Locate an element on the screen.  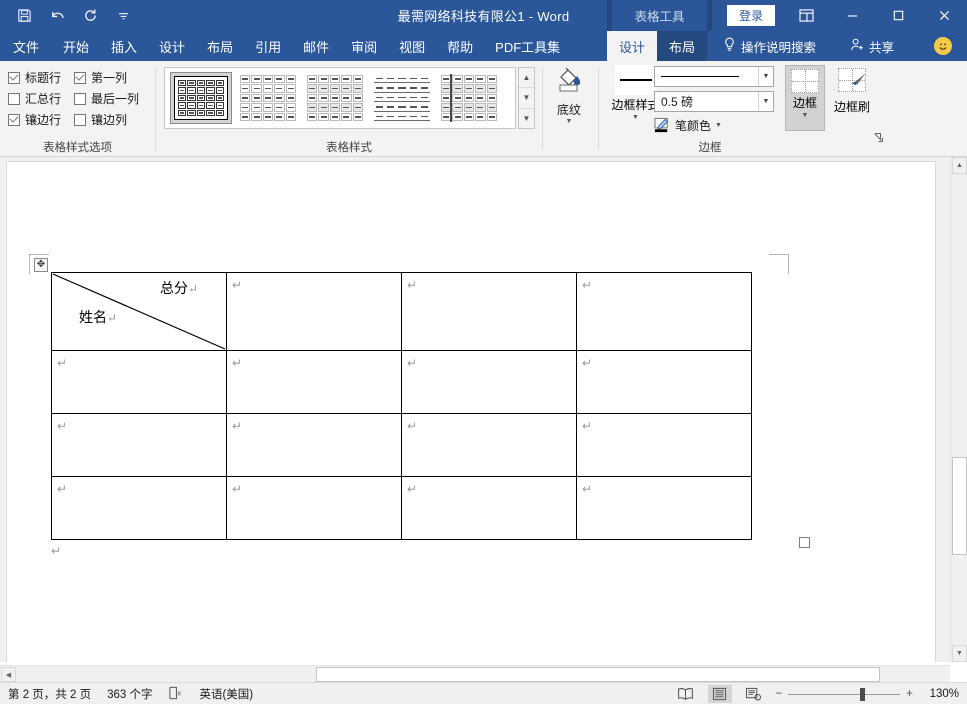
scroll-up-icon: ▲ is located at coordinates (959, 165).